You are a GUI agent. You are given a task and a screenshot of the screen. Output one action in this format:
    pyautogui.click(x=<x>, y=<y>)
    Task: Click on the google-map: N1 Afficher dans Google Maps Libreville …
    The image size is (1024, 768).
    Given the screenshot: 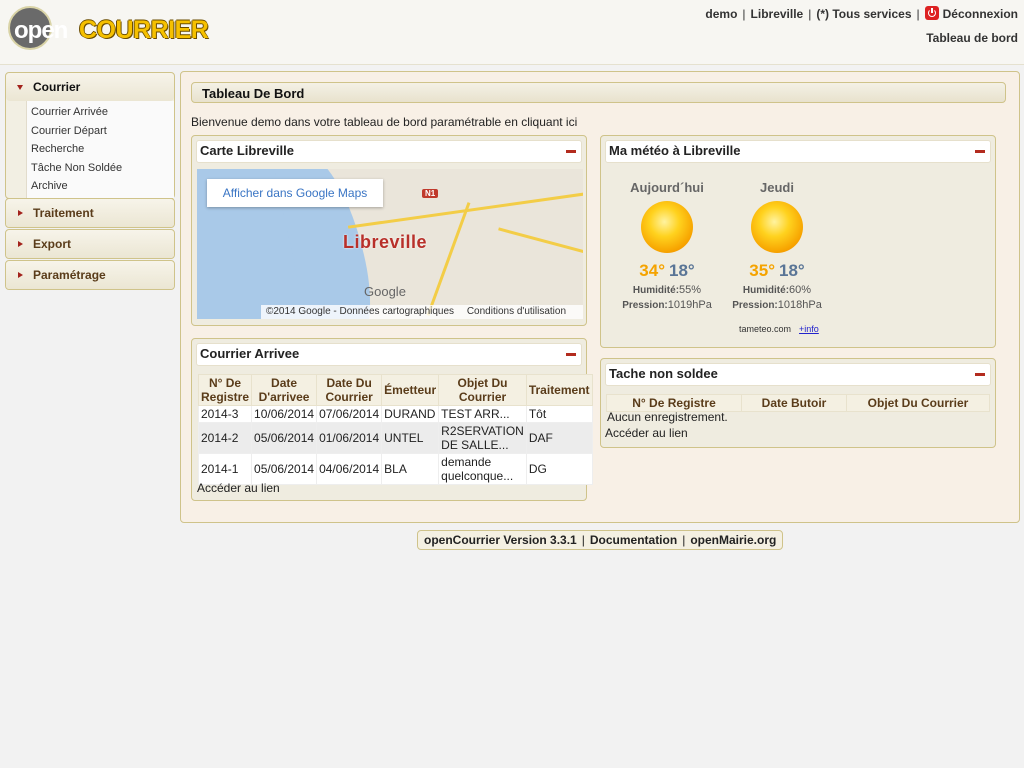 What is the action you would take?
    pyautogui.click(x=390, y=244)
    